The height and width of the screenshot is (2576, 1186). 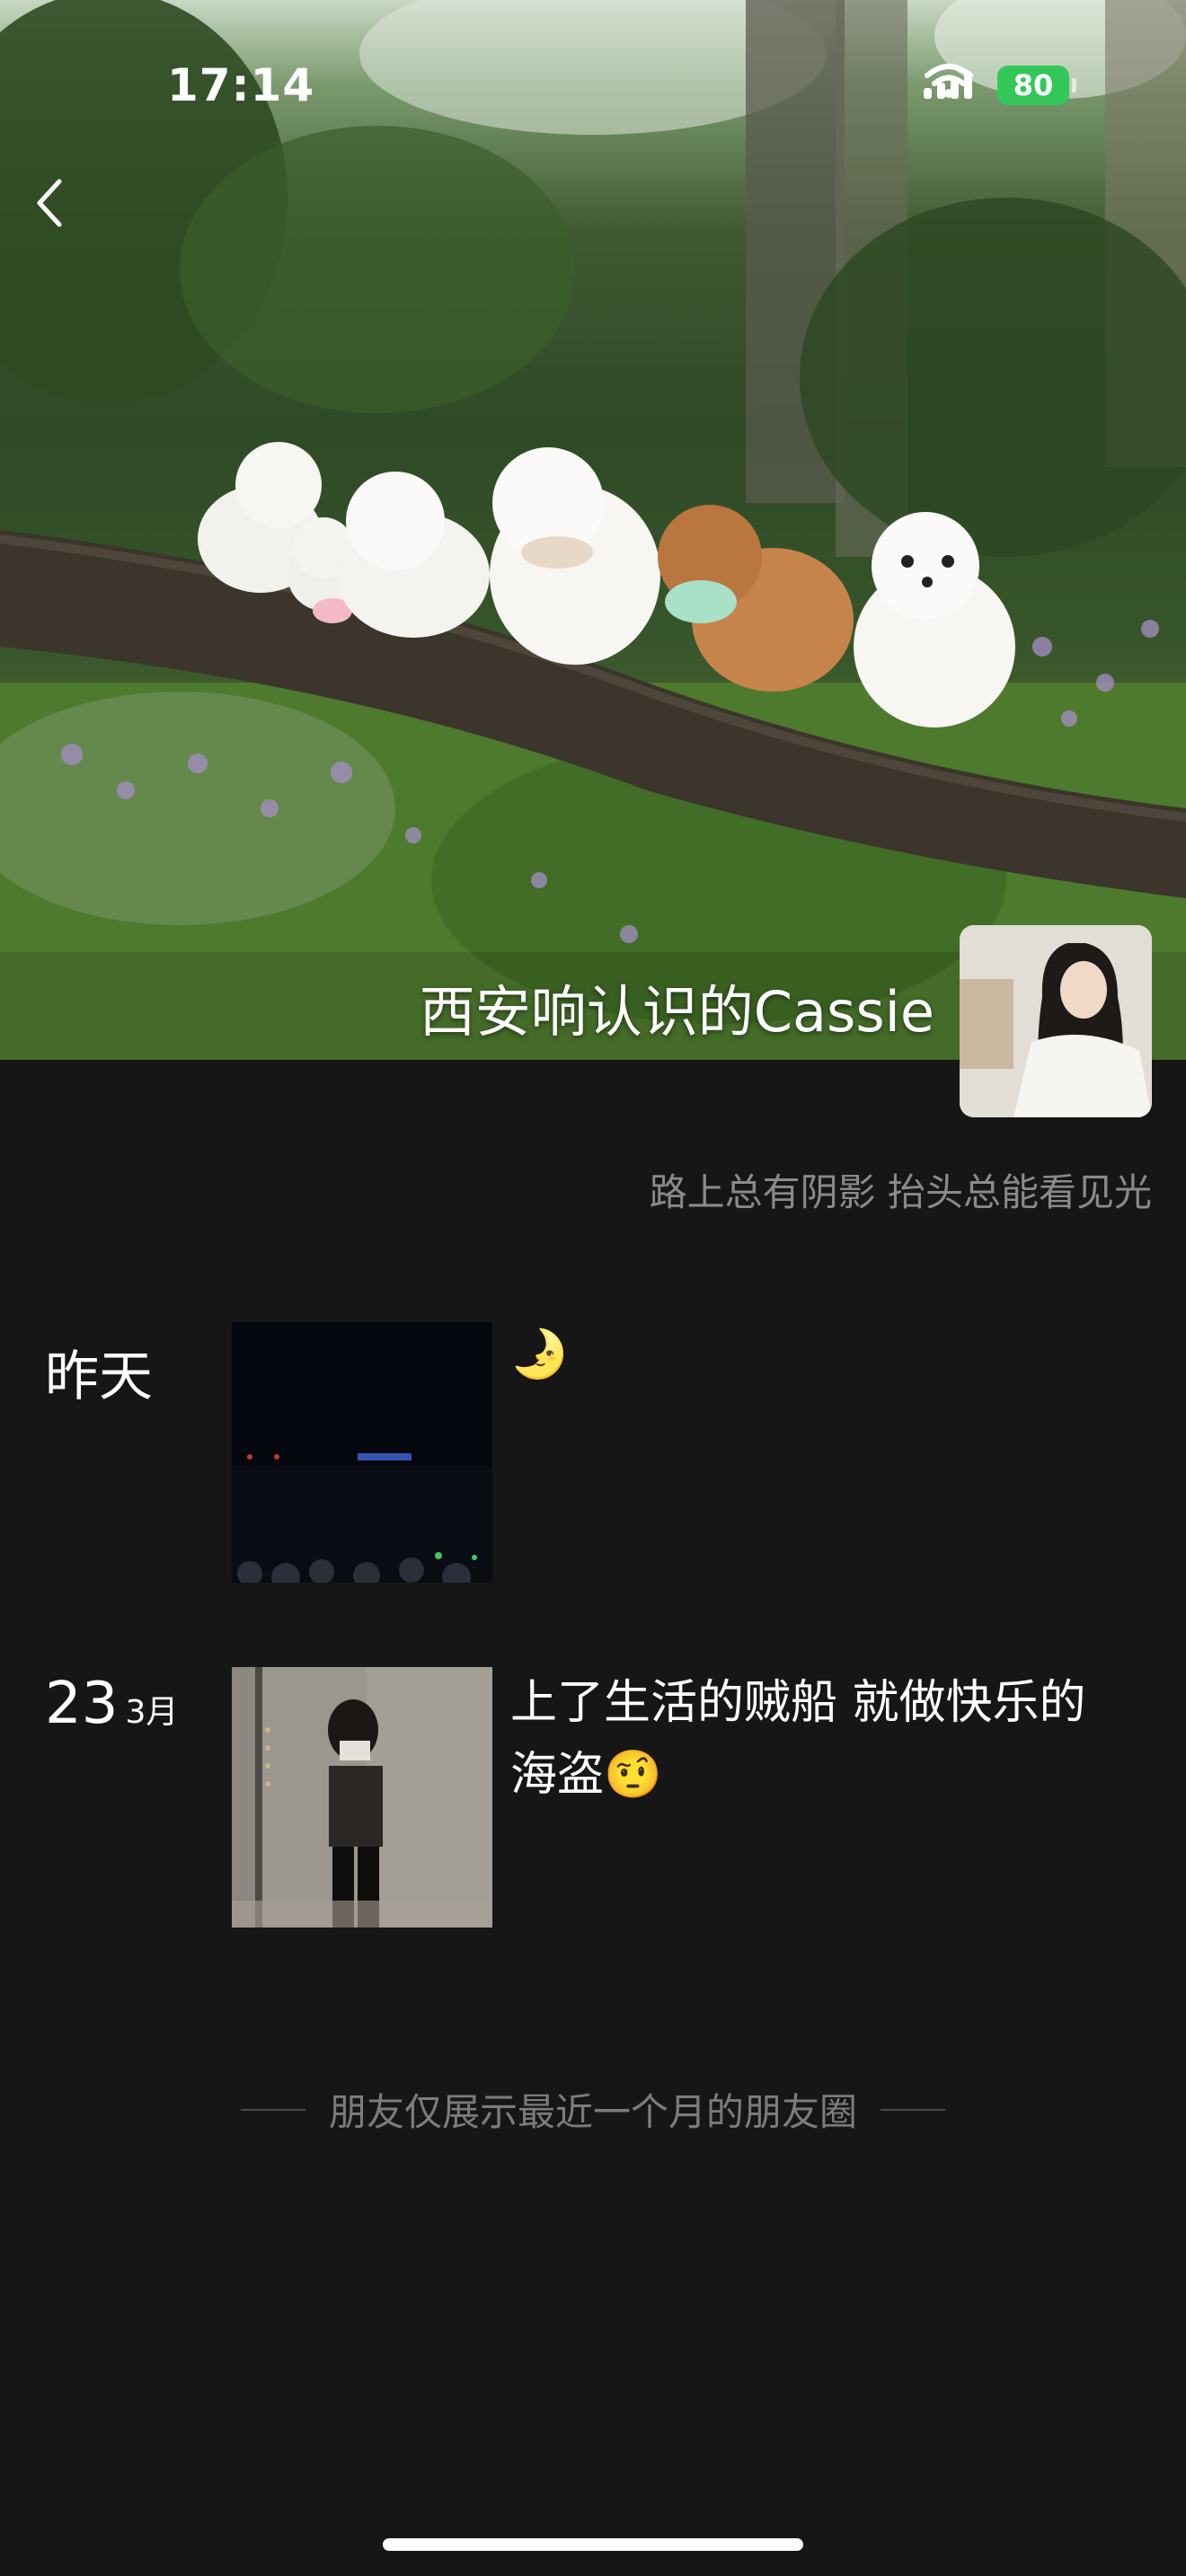 What do you see at coordinates (539, 1354) in the screenshot?
I see `post-text: 🌛` at bounding box center [539, 1354].